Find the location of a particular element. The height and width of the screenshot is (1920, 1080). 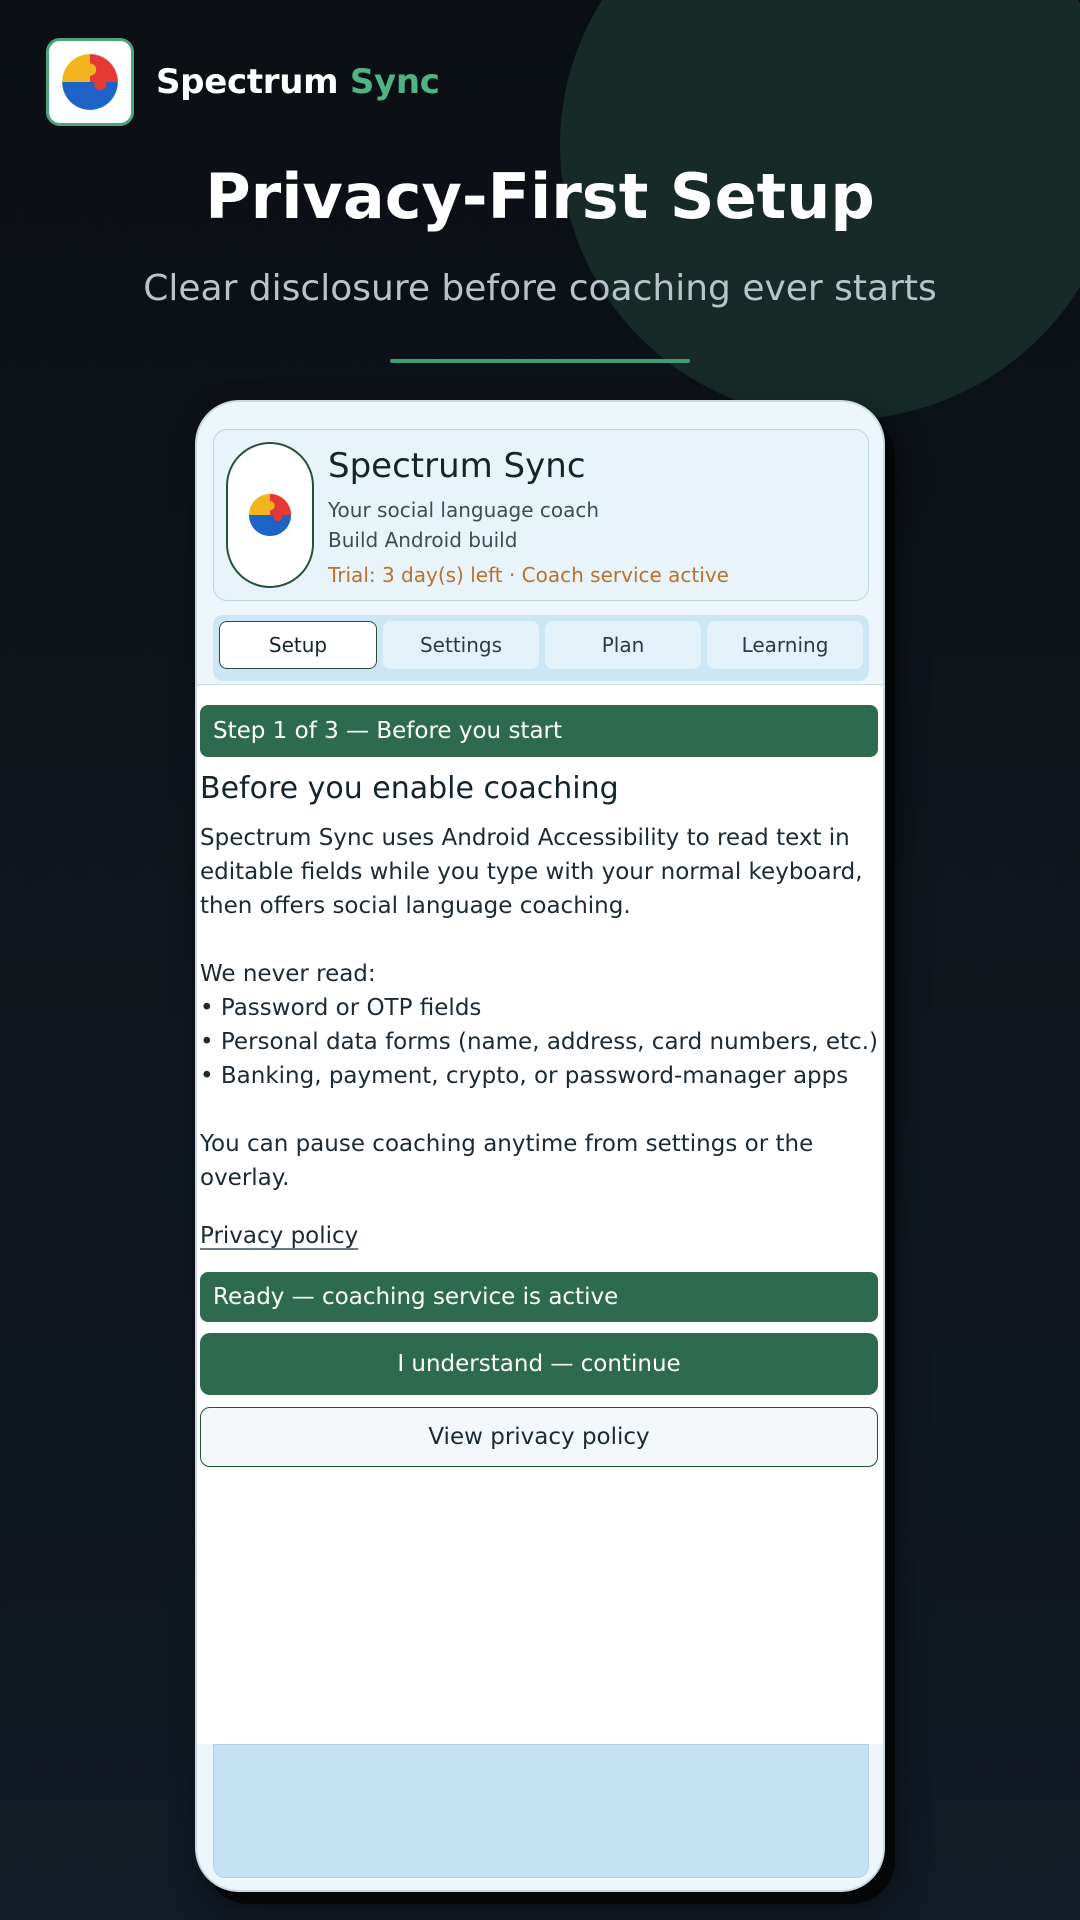

brand-header: Spectrum Sync is located at coordinates (243, 82).